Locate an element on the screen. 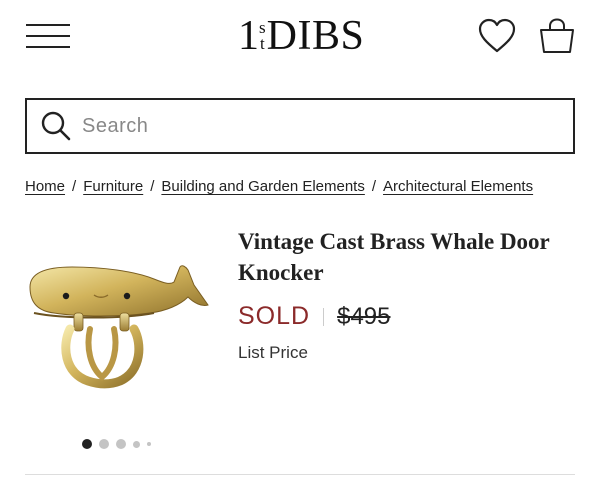 The image size is (600, 482). search-icon is located at coordinates (56, 126).